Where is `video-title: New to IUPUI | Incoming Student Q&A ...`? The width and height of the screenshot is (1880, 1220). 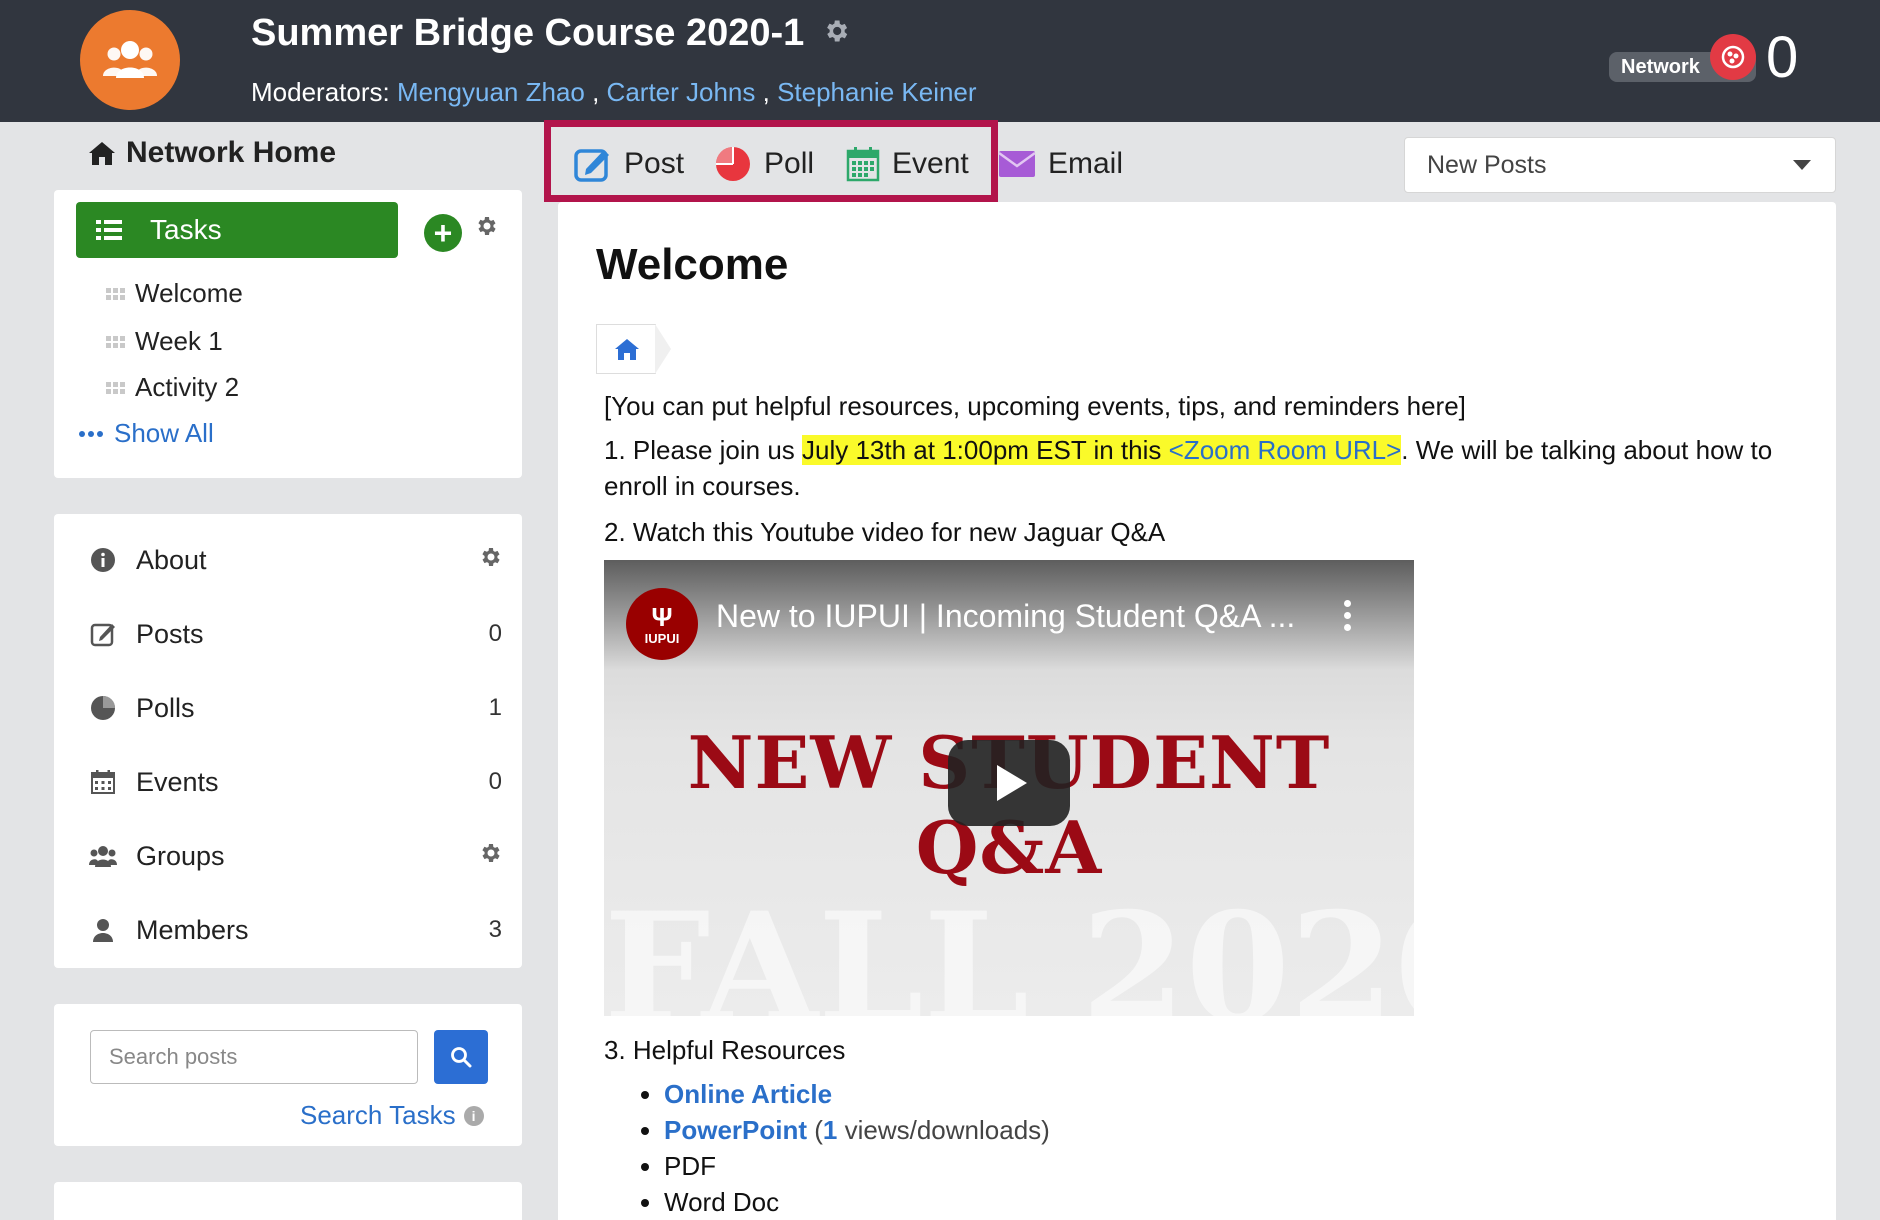 video-title: New to IUPUI | Incoming Student Q&A ... is located at coordinates (1005, 616).